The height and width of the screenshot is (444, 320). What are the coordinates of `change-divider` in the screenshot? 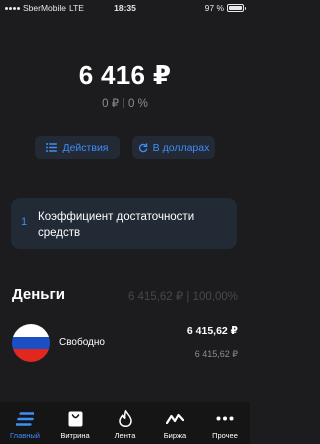 It's located at (124, 103).